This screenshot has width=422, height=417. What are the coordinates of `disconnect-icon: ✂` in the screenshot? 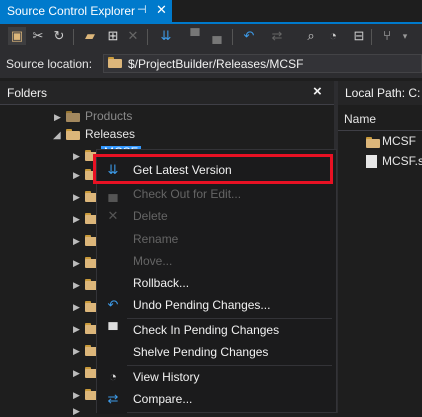 It's located at (38, 36).